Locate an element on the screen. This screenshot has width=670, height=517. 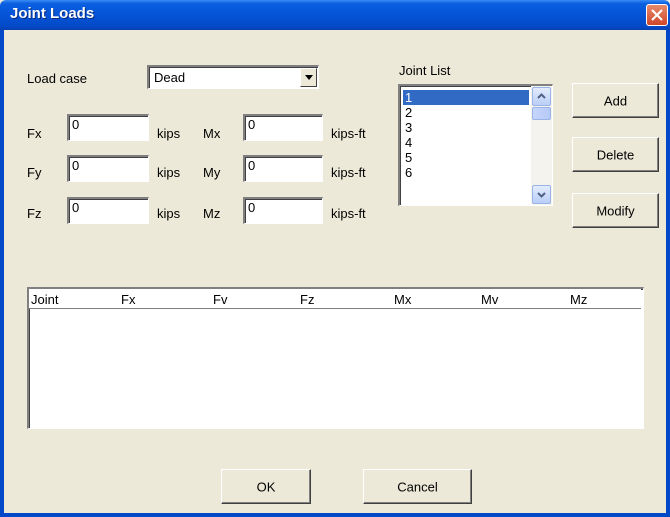
cancel-button-label: Cancel is located at coordinates (417, 486).